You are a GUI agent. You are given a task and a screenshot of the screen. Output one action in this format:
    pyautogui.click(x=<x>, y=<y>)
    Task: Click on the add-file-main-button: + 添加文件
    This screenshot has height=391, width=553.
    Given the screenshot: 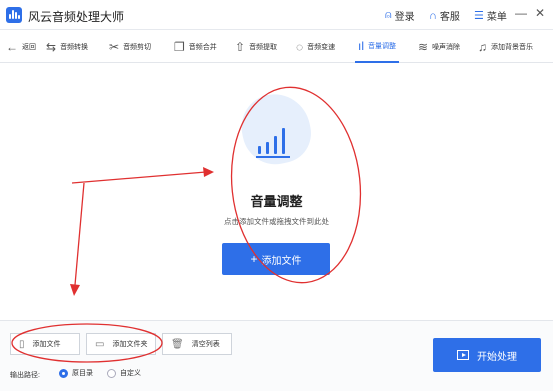 What is the action you would take?
    pyautogui.click(x=276, y=259)
    